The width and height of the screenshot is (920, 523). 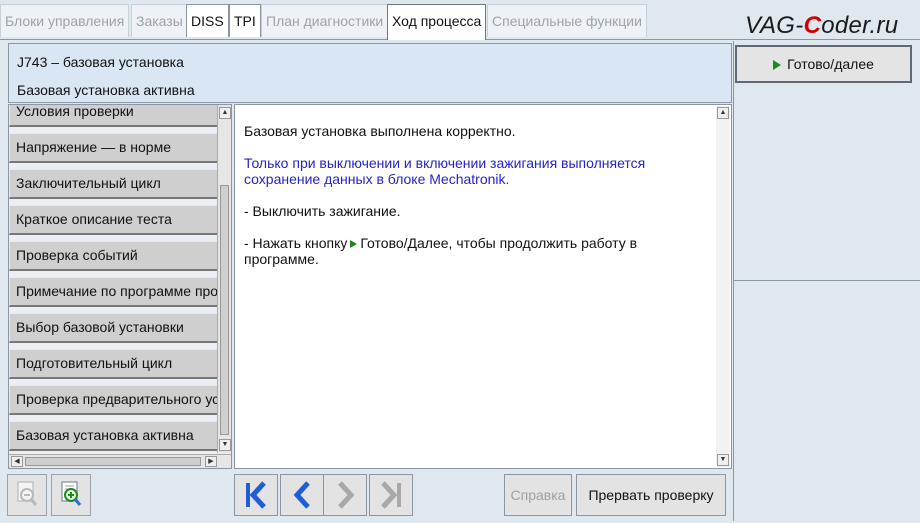 I want to click on control-unit-title: J743 – базовая установка, so click(x=100, y=62).